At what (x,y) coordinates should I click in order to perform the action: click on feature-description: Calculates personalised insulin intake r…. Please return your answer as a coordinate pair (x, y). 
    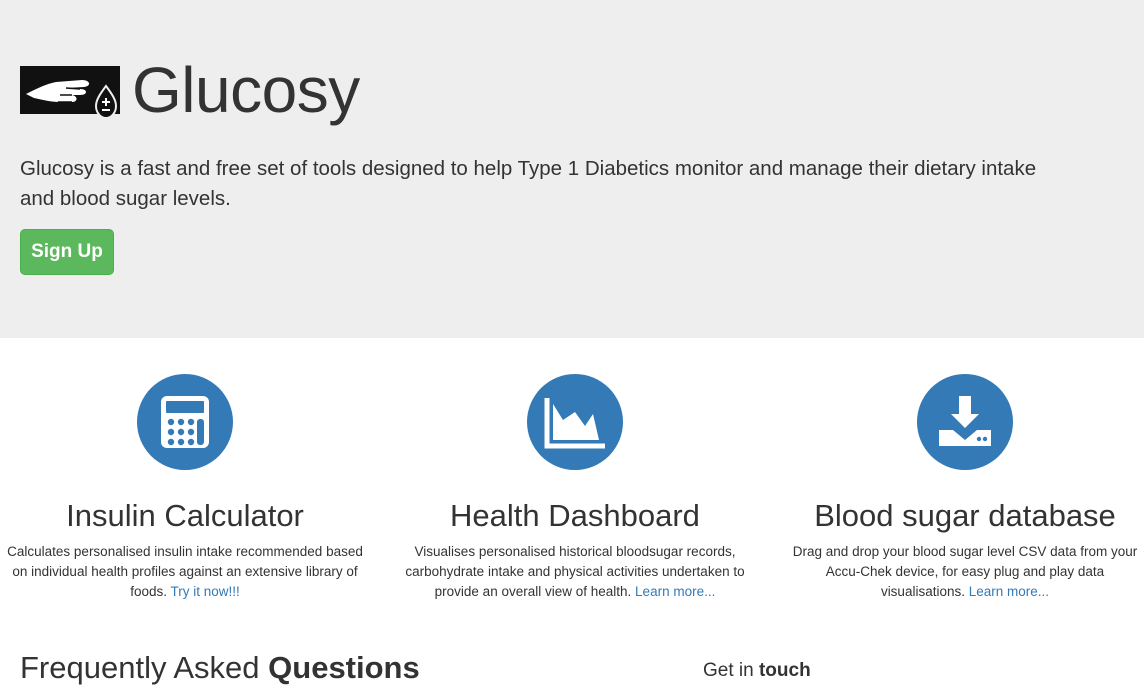
    Looking at the image, I should click on (185, 571).